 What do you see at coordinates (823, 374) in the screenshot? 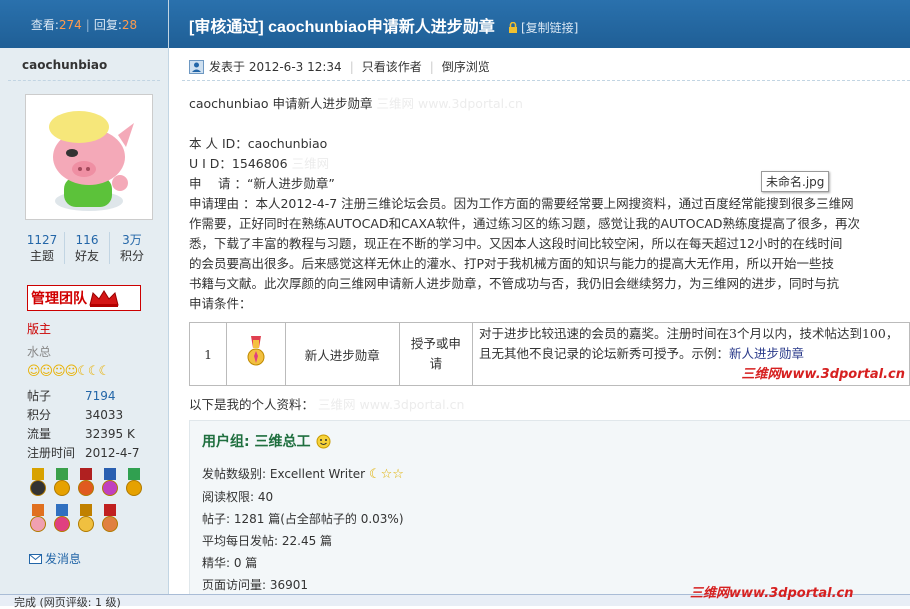
I see `site-watermark: 三维网www.3dportal.cn` at bounding box center [823, 374].